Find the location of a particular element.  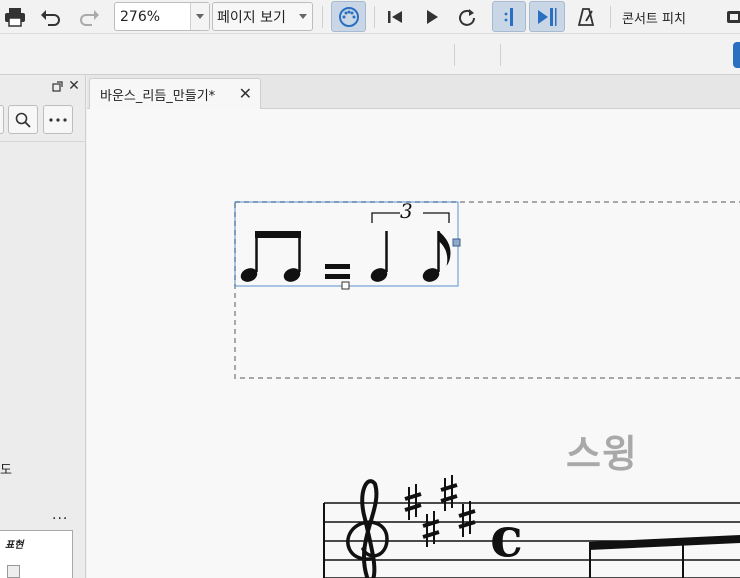

rewind-icon is located at coordinates (395, 17).